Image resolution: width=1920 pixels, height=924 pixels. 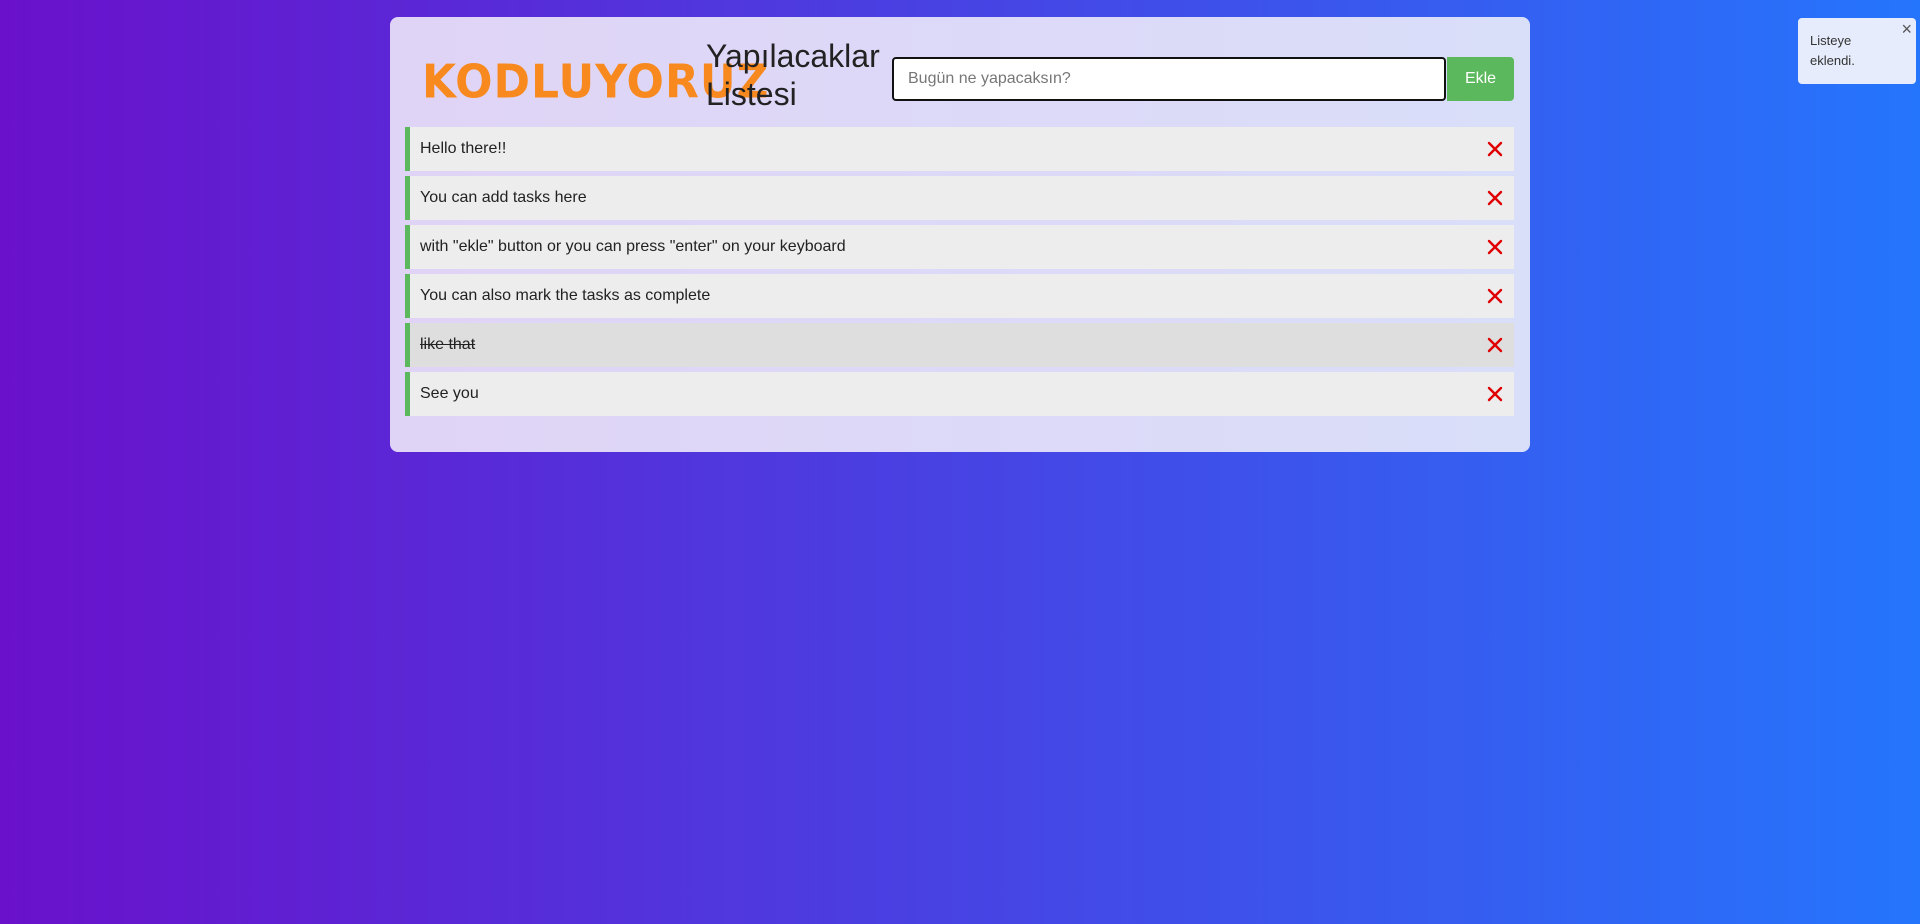 I want to click on page-title: Yapılacaklar Listesi, so click(x=793, y=75).